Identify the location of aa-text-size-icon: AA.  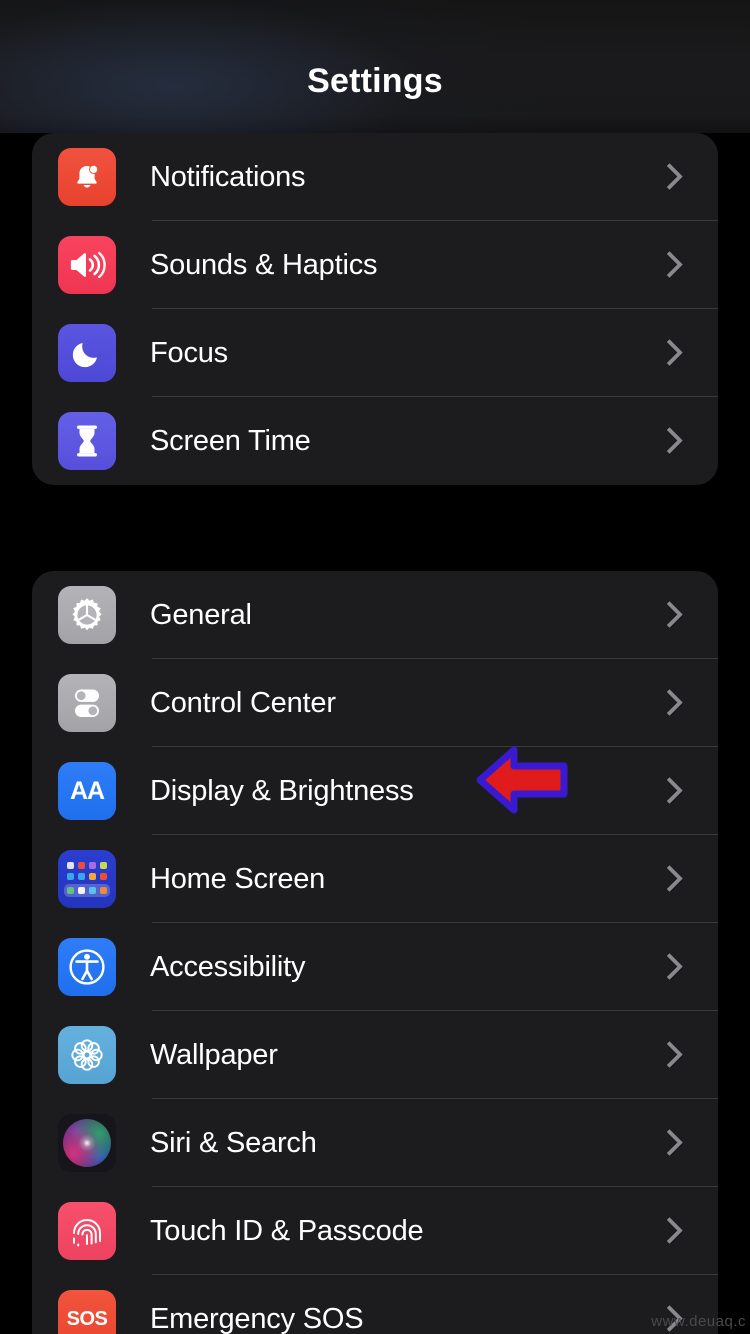
(87, 791).